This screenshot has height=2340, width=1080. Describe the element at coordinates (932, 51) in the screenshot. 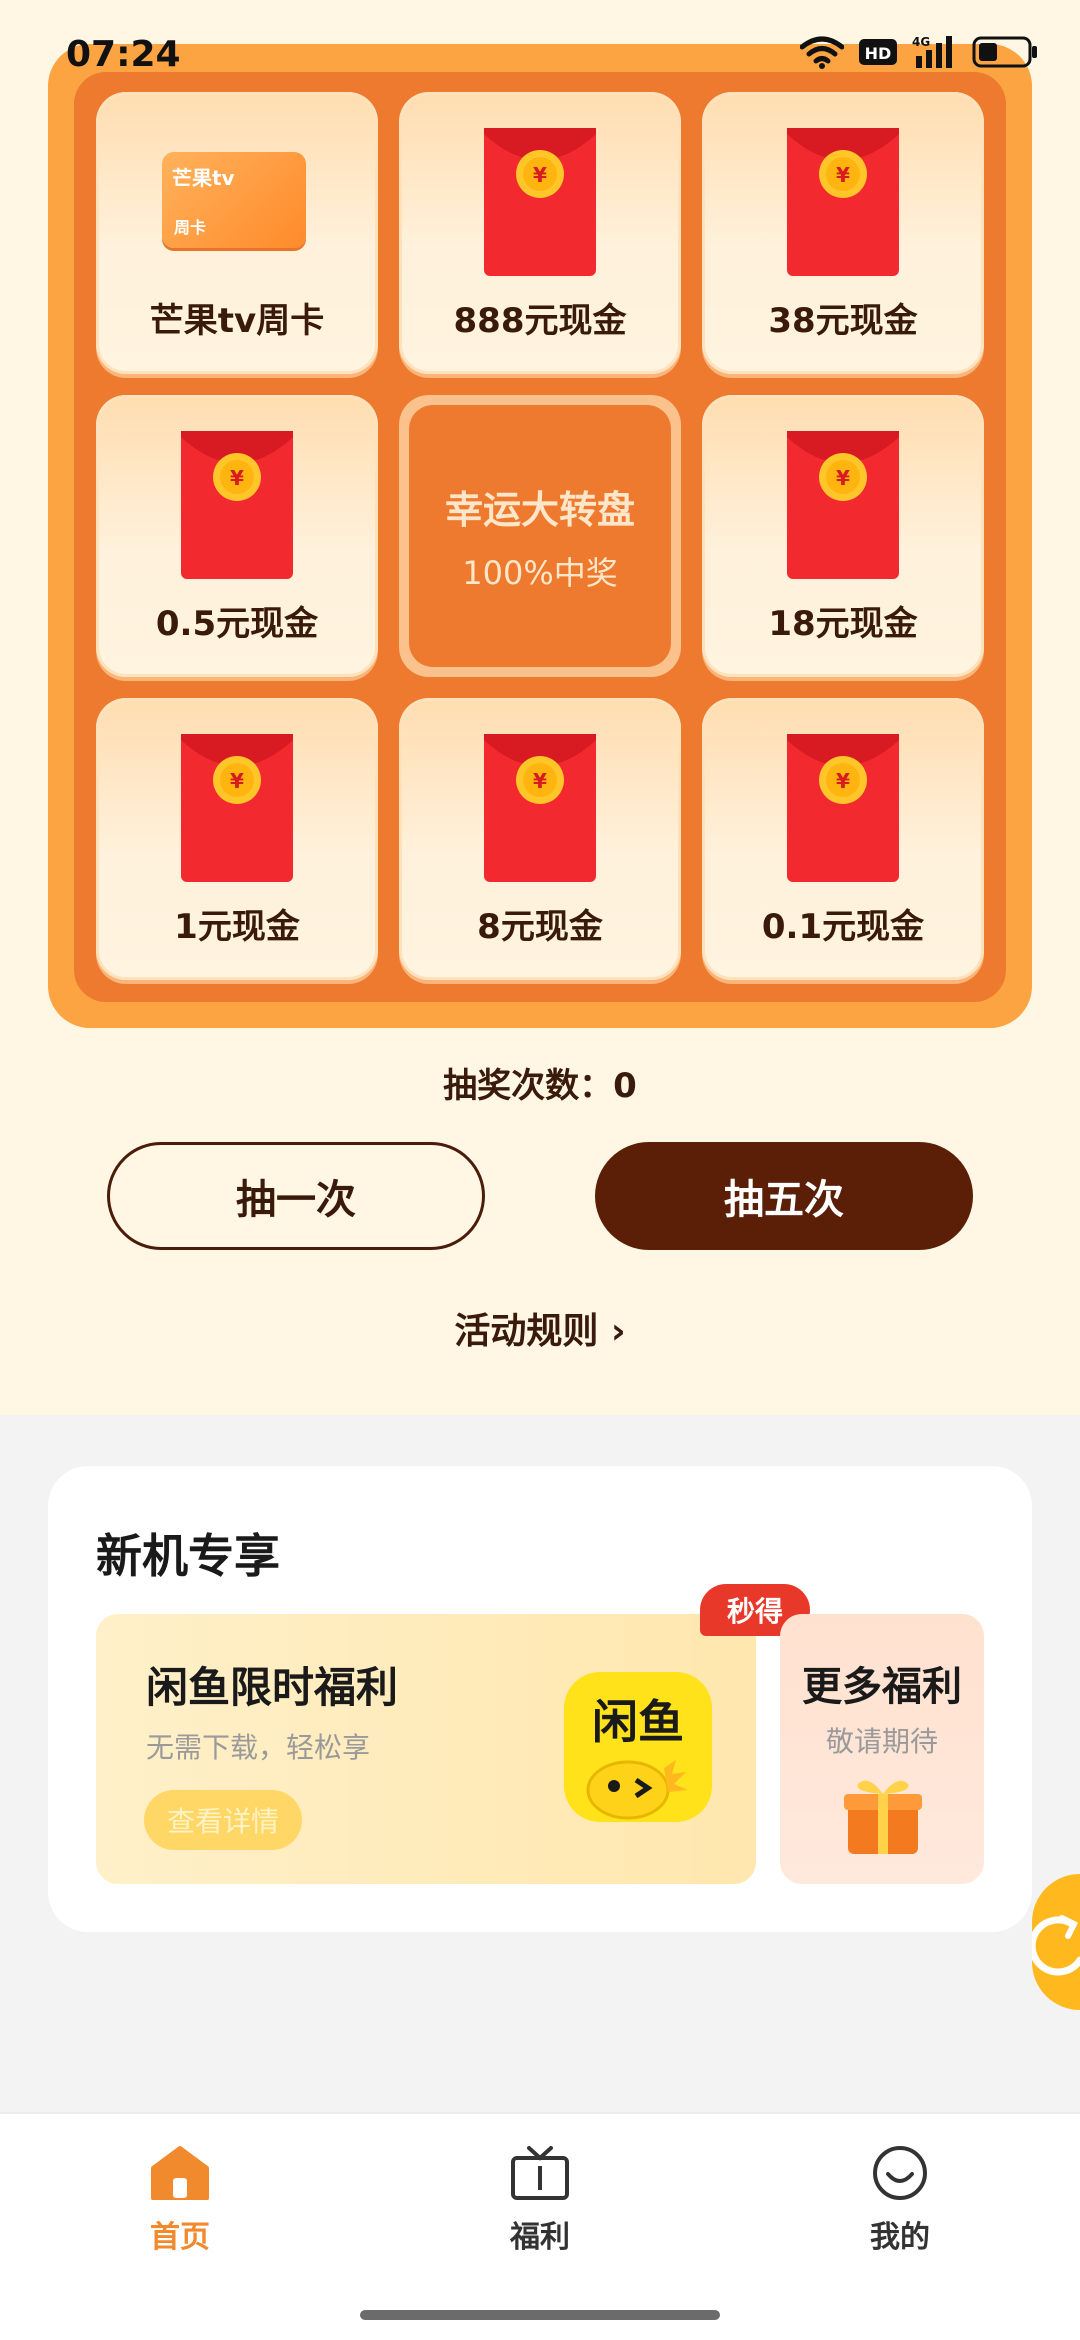

I see `signal-4g-icon: 4G` at that location.